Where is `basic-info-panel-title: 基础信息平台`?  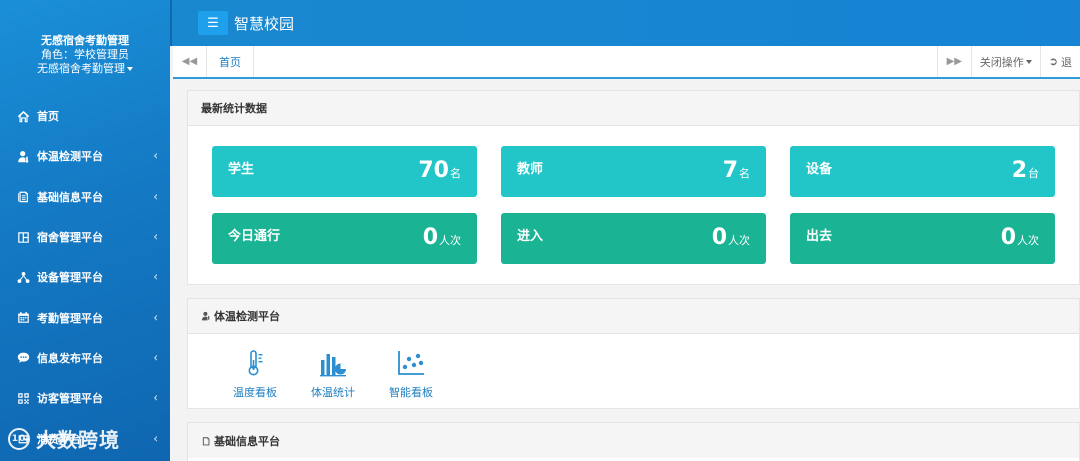 basic-info-panel-title: 基础信息平台 is located at coordinates (247, 441).